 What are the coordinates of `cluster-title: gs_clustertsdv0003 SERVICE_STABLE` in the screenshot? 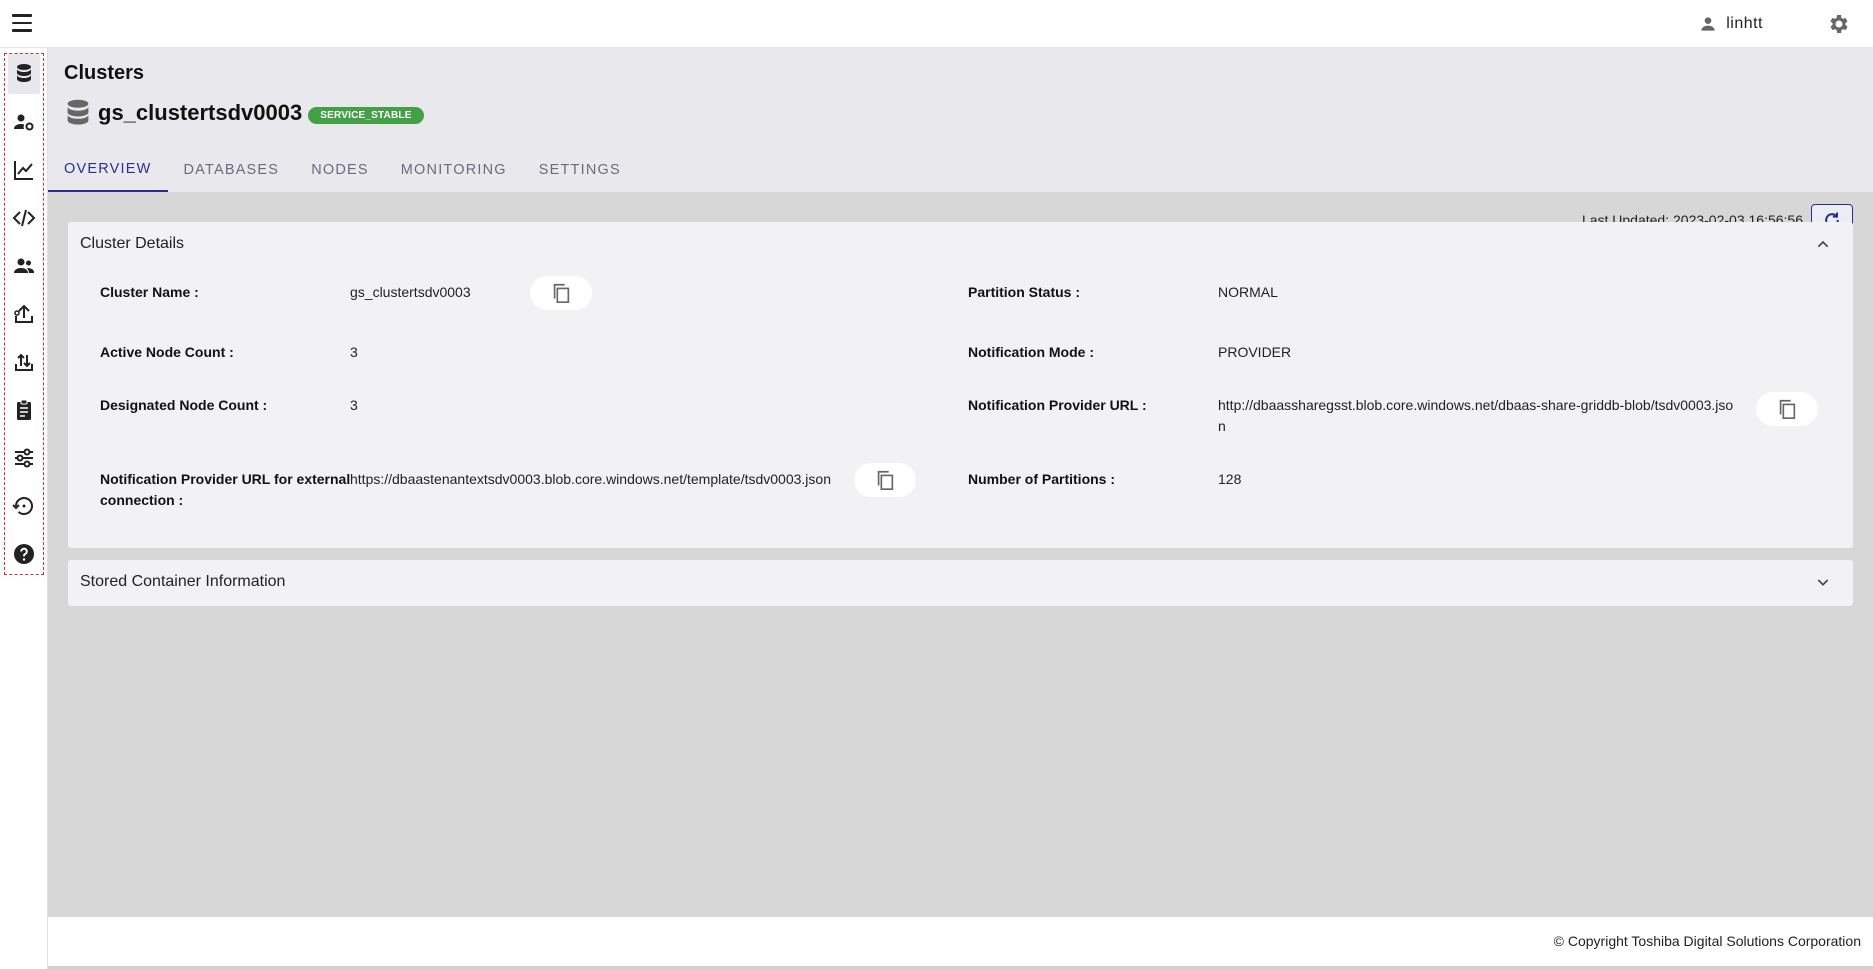 It's located at (244, 113).